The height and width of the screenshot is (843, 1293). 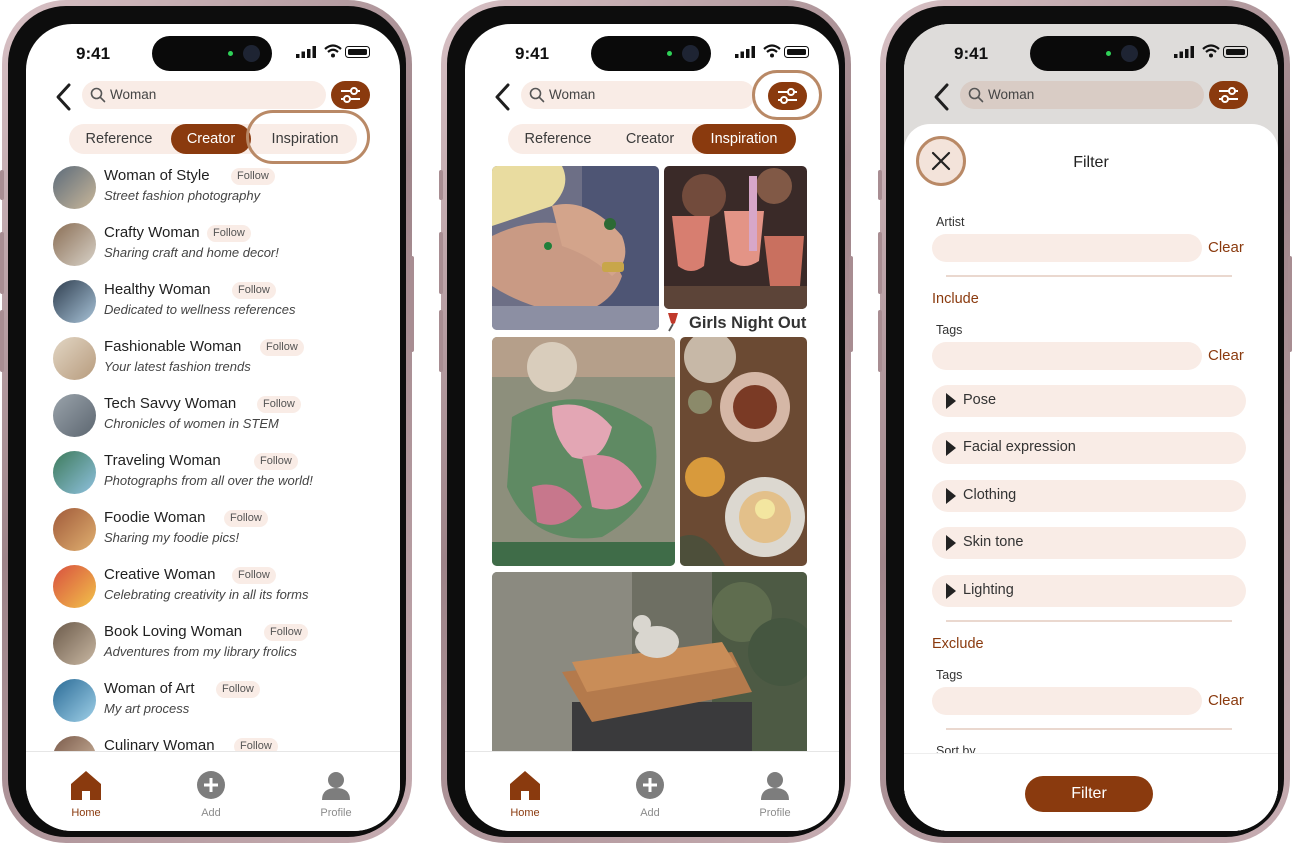 I want to click on photo-lily-plate, so click(x=583, y=451).